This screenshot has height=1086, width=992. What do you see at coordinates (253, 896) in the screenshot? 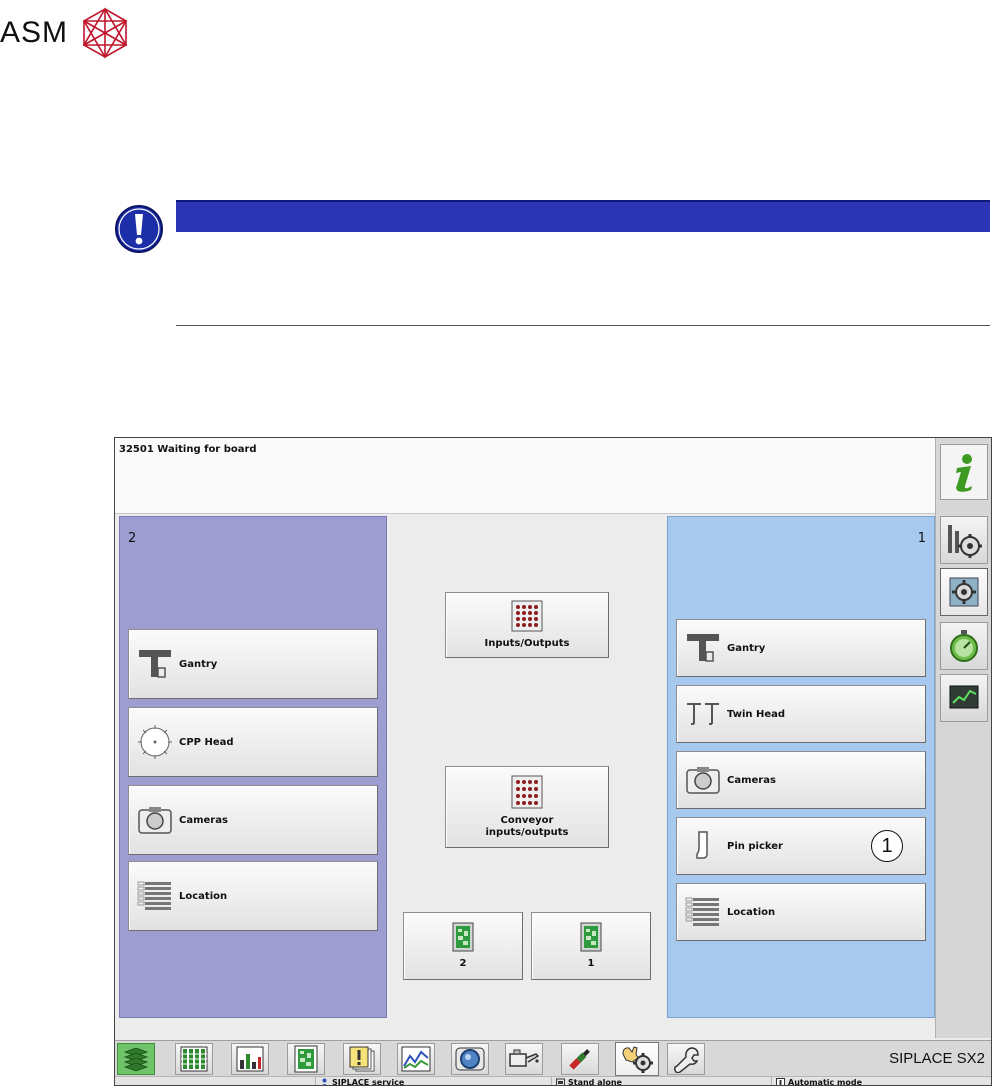
I see `left-location-button: Location` at bounding box center [253, 896].